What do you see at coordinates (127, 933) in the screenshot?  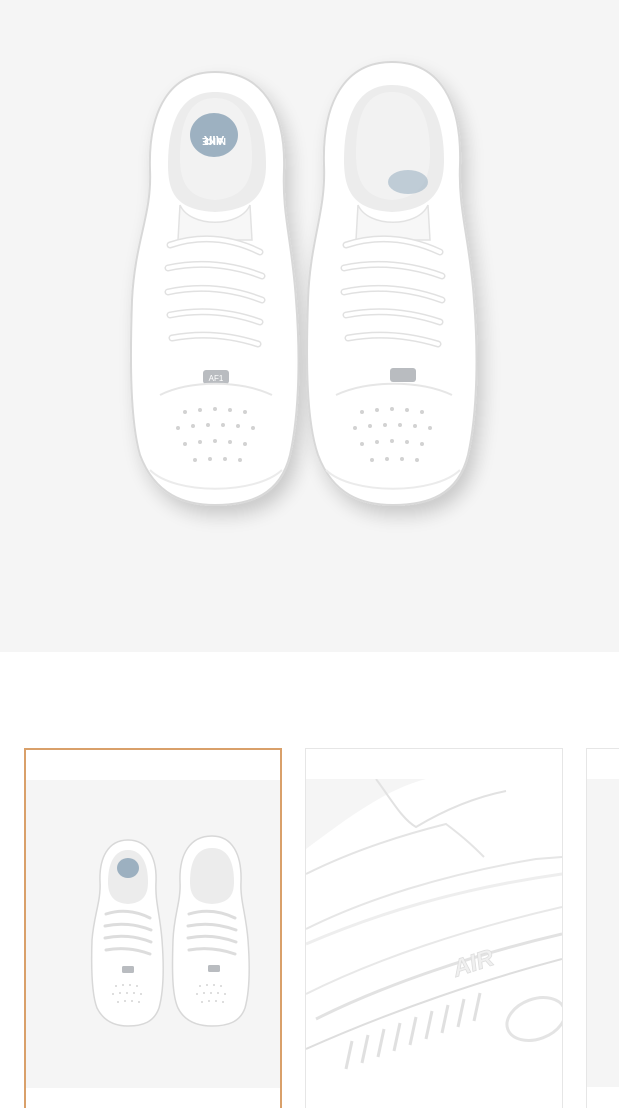 I see `thumb-left-shoe` at bounding box center [127, 933].